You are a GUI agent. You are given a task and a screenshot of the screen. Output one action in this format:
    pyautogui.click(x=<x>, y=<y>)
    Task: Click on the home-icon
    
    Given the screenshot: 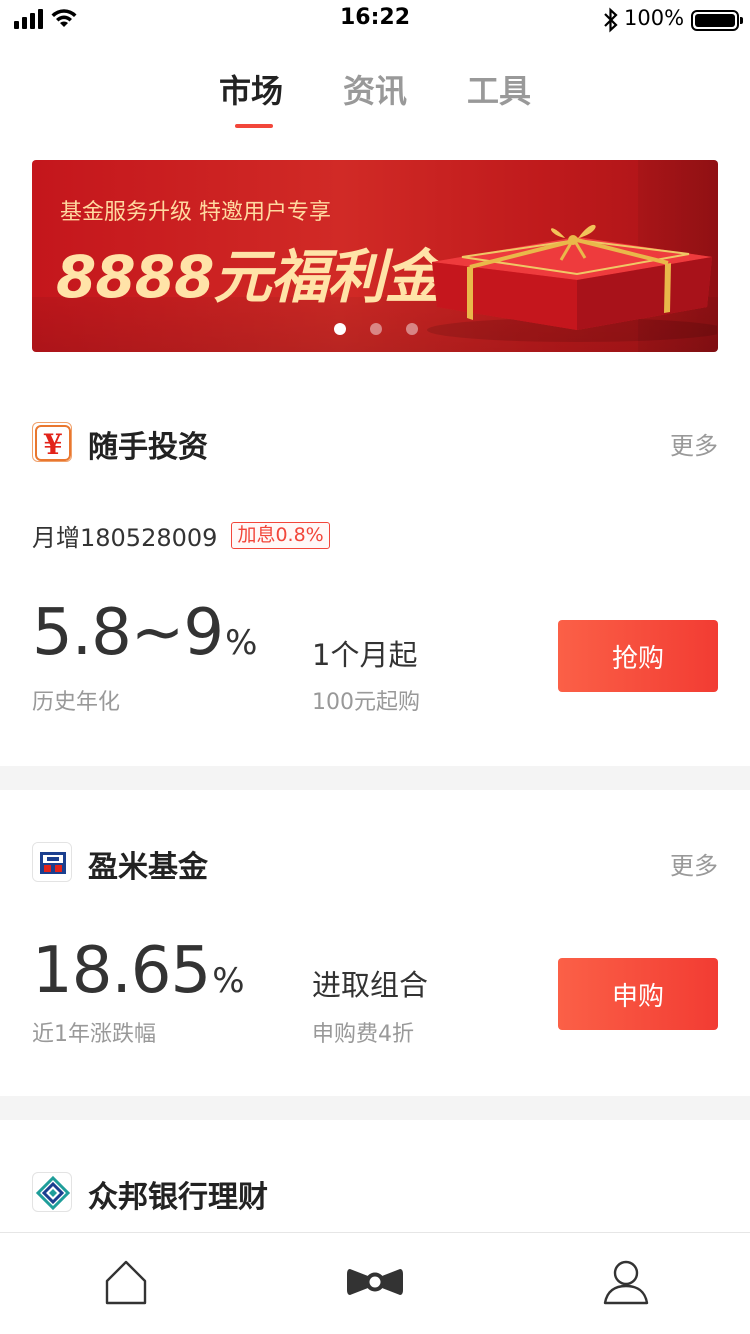 What is the action you would take?
    pyautogui.click(x=126, y=1282)
    